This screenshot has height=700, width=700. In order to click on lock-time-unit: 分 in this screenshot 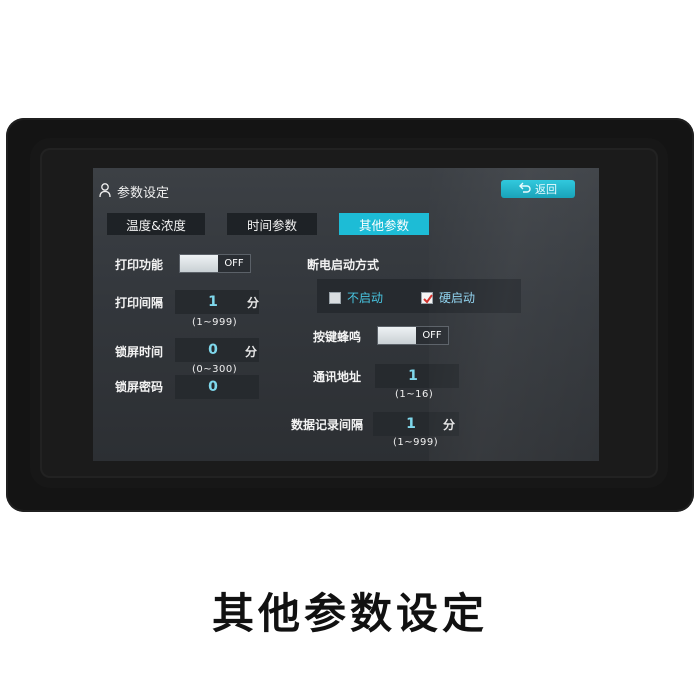, I will do `click(251, 352)`.